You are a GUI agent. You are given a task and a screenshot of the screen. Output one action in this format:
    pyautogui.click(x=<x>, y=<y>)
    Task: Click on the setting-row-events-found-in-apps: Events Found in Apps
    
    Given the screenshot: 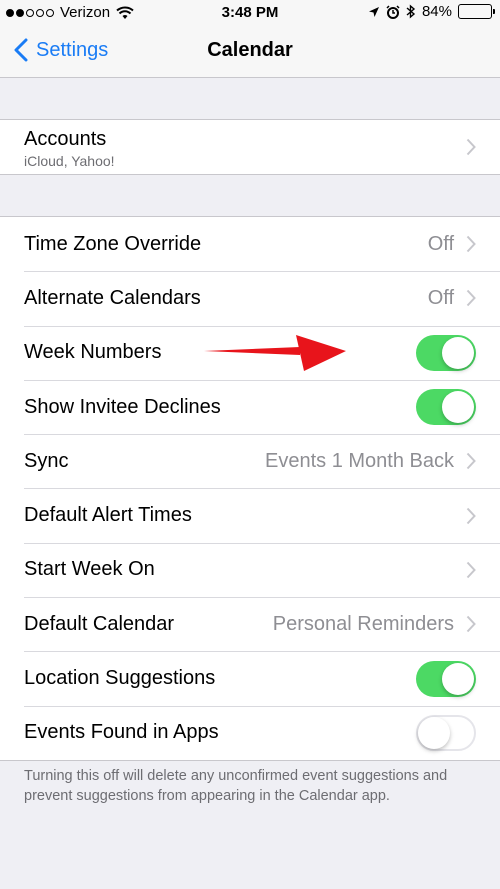 What is the action you would take?
    pyautogui.click(x=250, y=732)
    